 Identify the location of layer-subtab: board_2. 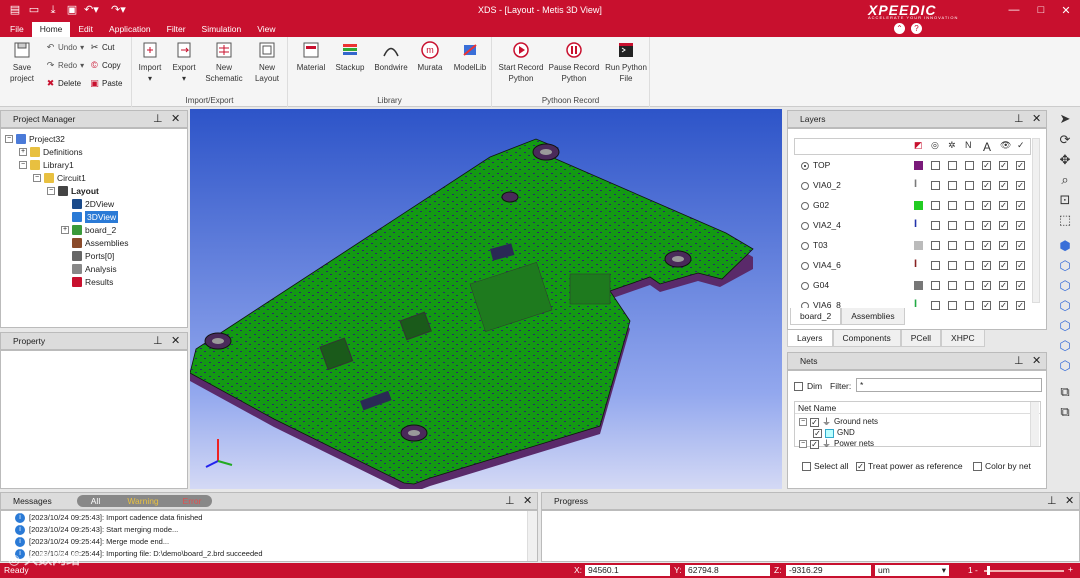
(816, 316).